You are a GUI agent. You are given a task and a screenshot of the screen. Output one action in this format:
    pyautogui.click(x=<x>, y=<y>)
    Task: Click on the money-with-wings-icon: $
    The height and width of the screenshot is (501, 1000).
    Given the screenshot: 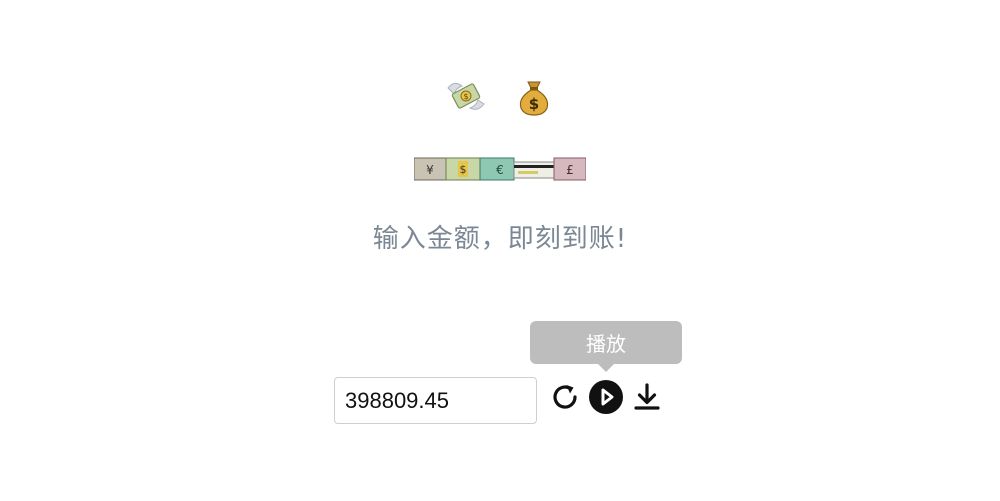 What is the action you would take?
    pyautogui.click(x=466, y=96)
    